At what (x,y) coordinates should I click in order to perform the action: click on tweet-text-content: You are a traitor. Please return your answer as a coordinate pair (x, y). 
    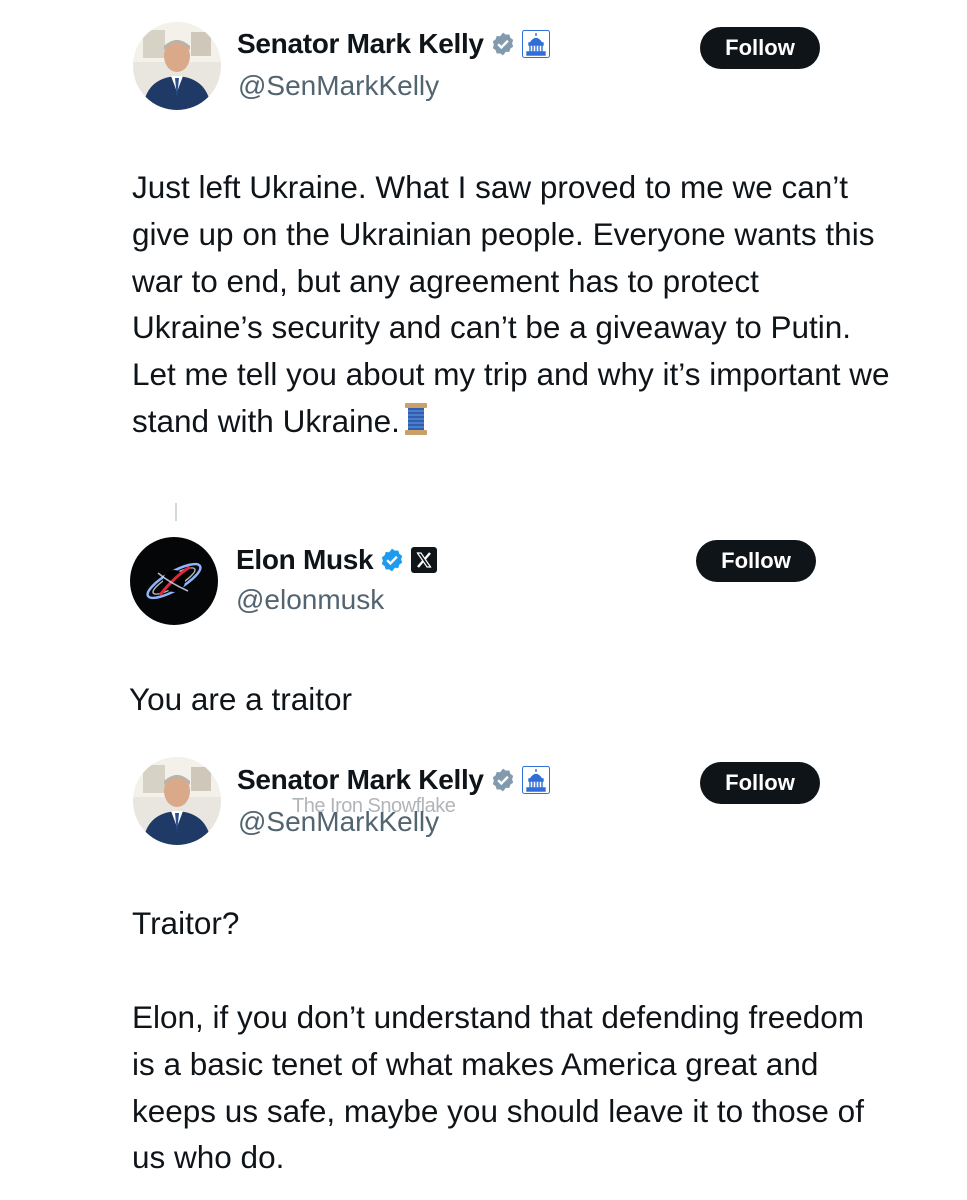
    Looking at the image, I should click on (240, 699).